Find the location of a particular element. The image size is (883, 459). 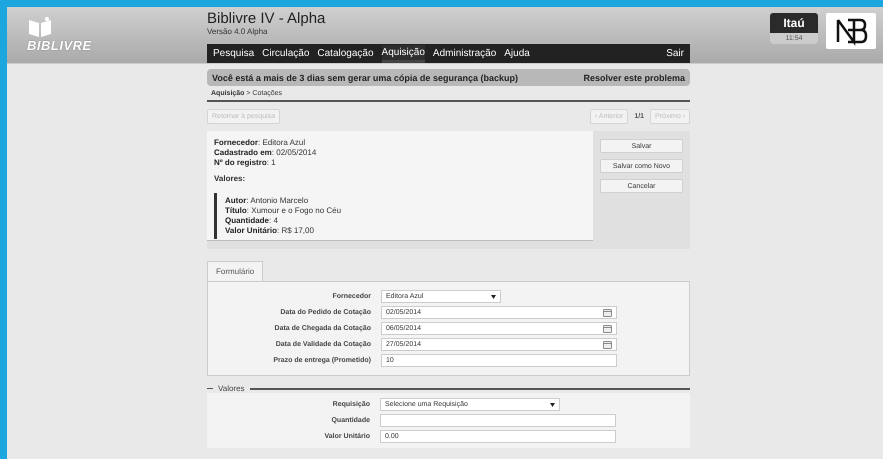

record-field: Nº do registro: 1 is located at coordinates (400, 163).